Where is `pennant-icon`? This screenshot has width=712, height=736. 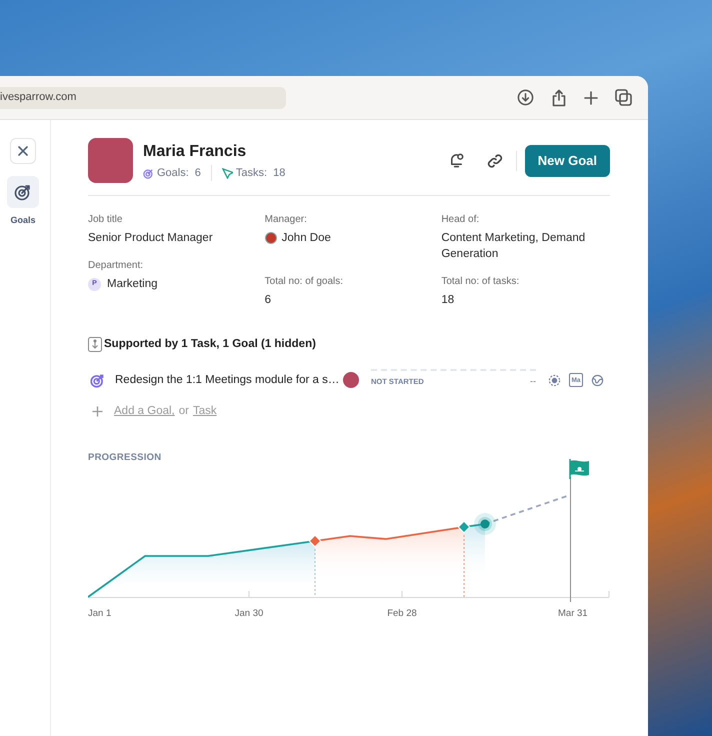
pennant-icon is located at coordinates (227, 173).